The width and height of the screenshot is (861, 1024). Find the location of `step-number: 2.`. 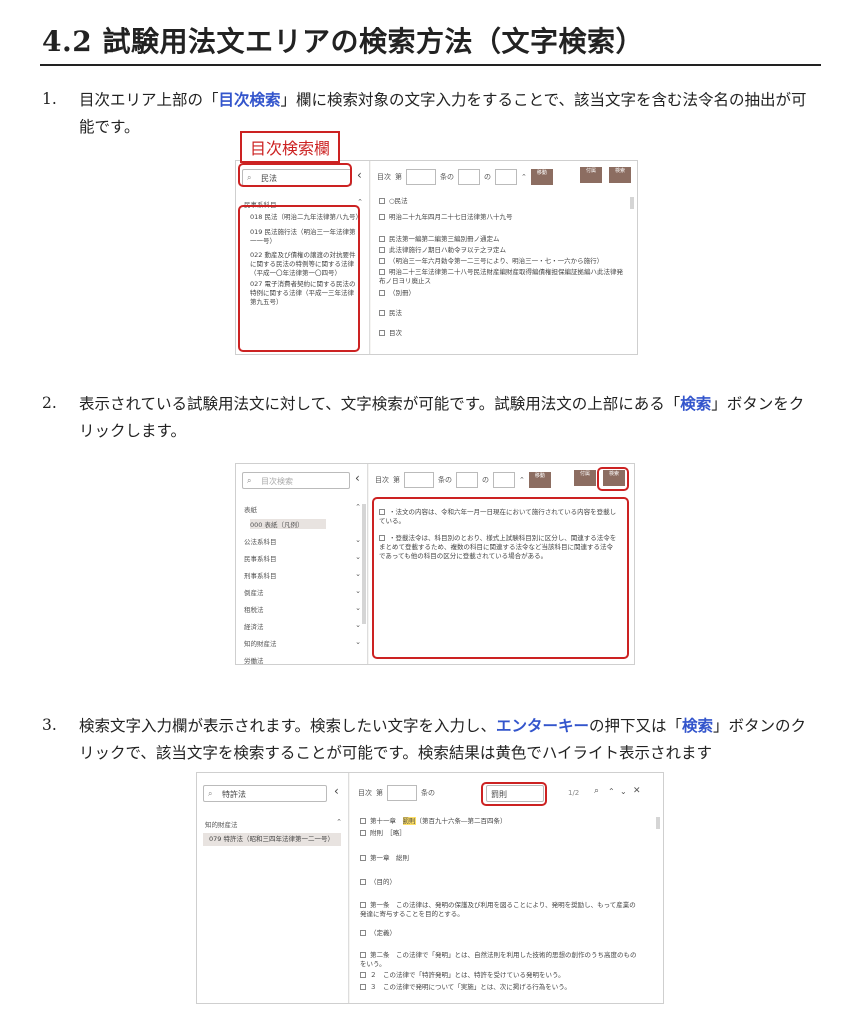

step-number: 2. is located at coordinates (49, 403).